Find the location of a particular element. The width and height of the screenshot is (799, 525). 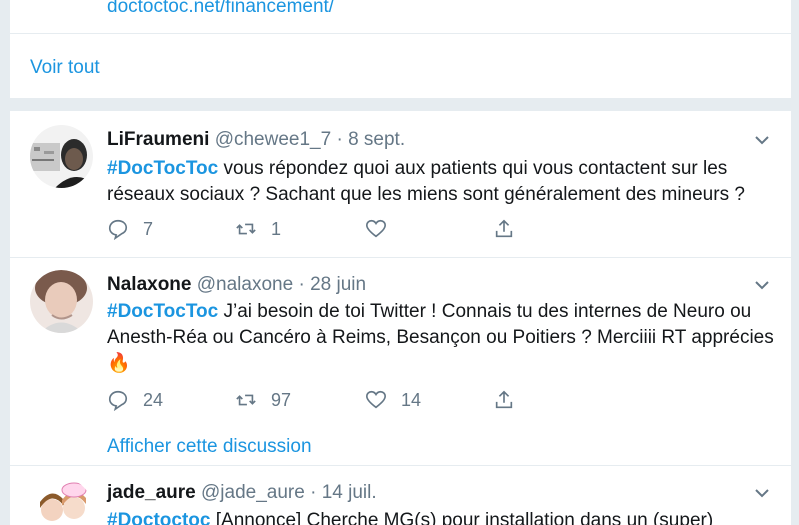

tweet-actions: 7 1 is located at coordinates (317, 231).